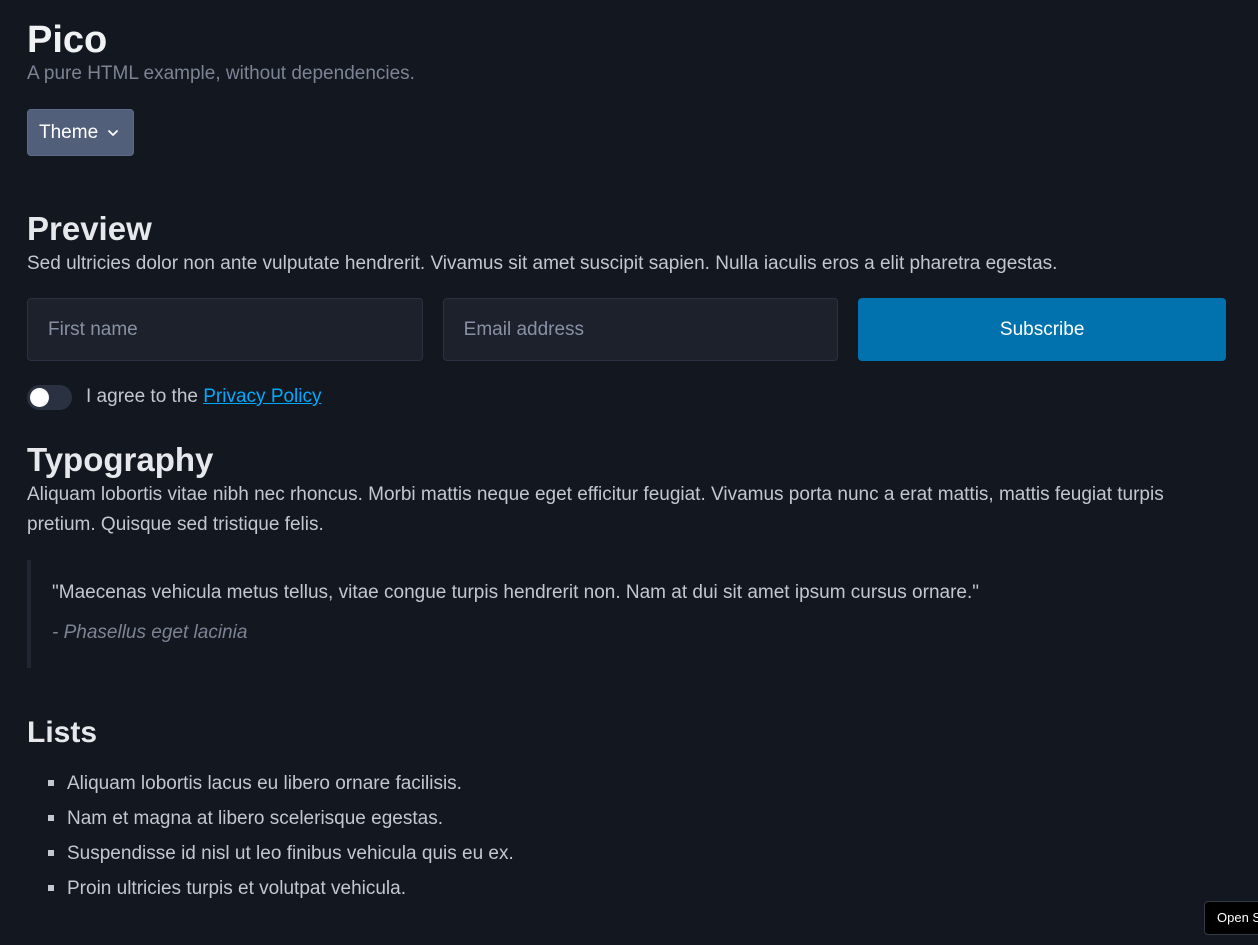 The height and width of the screenshot is (945, 1258). What do you see at coordinates (39, 397) in the screenshot?
I see `switch-knob` at bounding box center [39, 397].